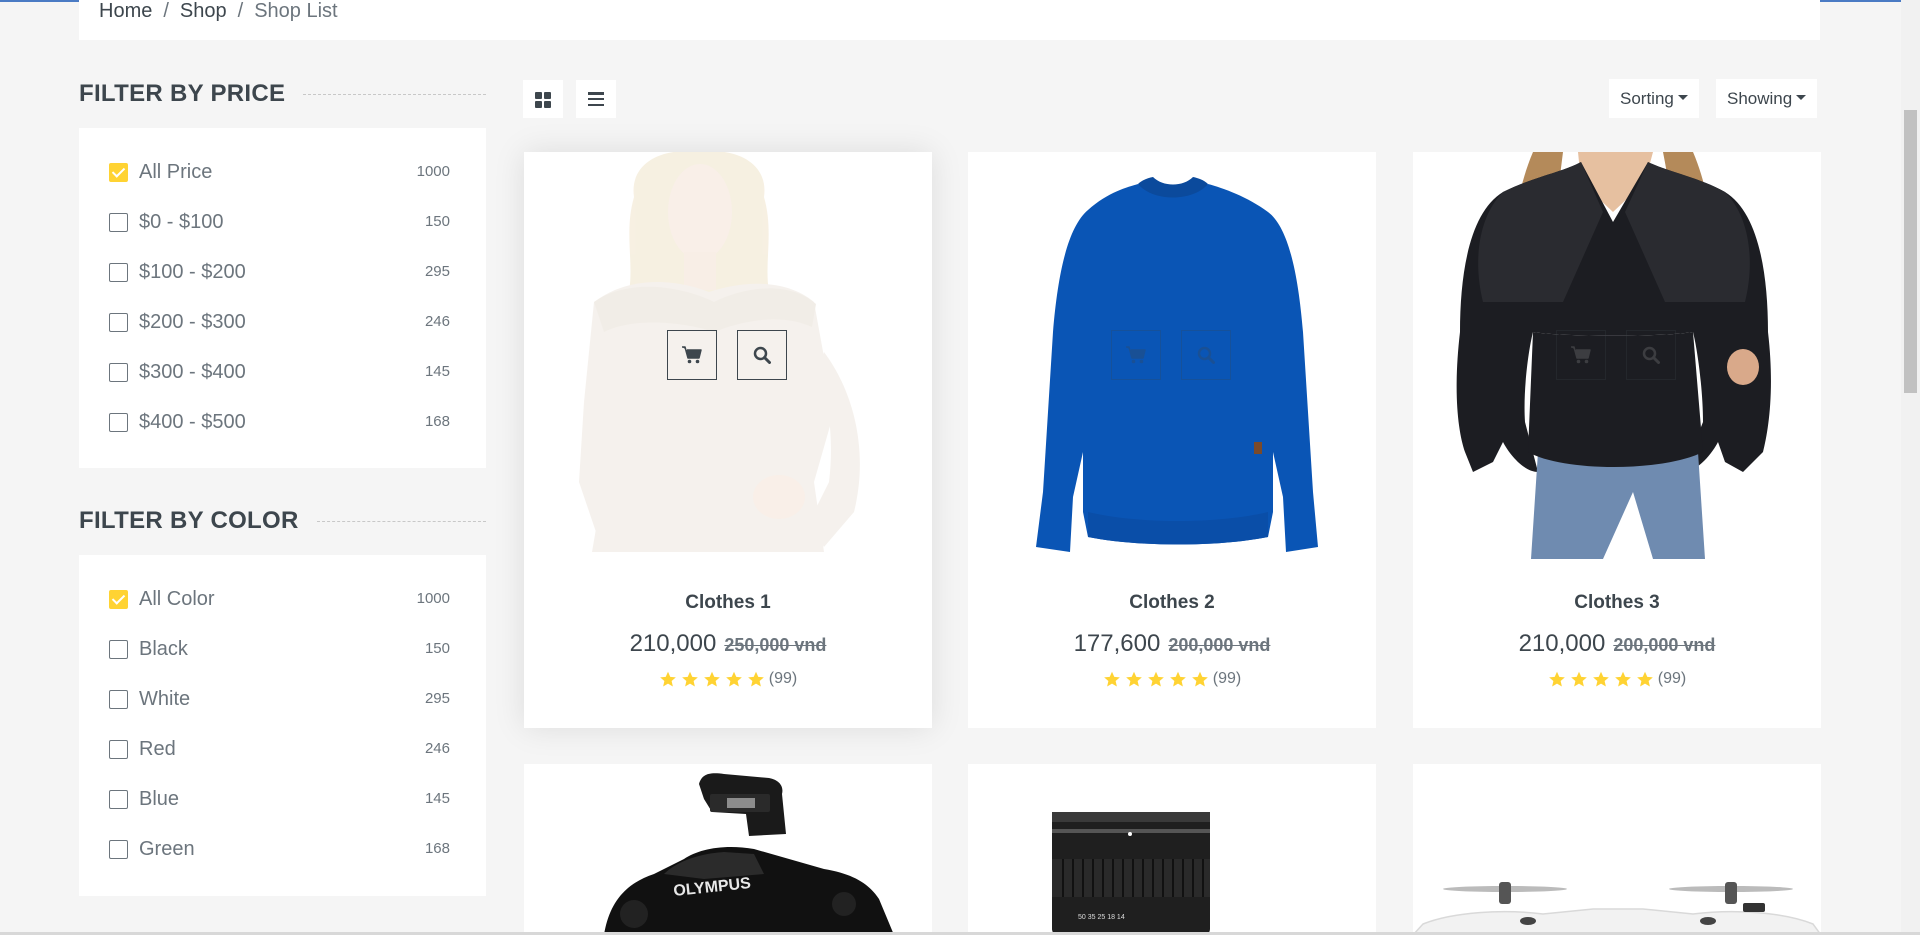 The height and width of the screenshot is (935, 1920). Describe the element at coordinates (279, 712) in the screenshot. I see `filter-option: White 295` at that location.